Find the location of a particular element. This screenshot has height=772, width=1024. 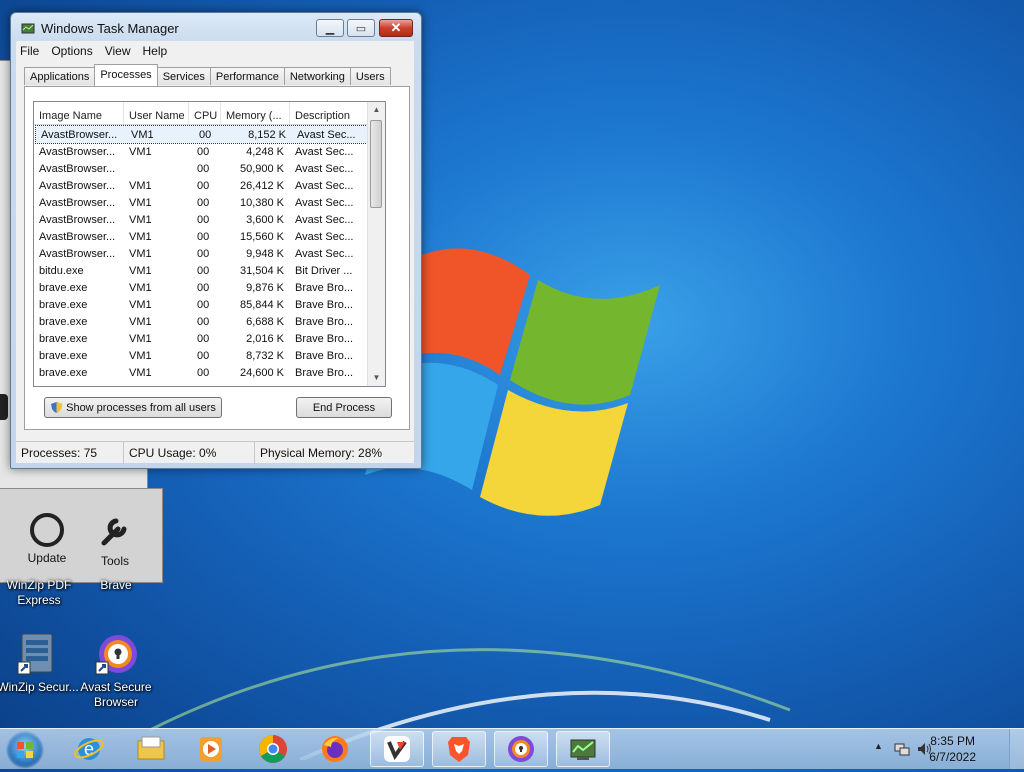

scroll-thumb is located at coordinates (376, 164).